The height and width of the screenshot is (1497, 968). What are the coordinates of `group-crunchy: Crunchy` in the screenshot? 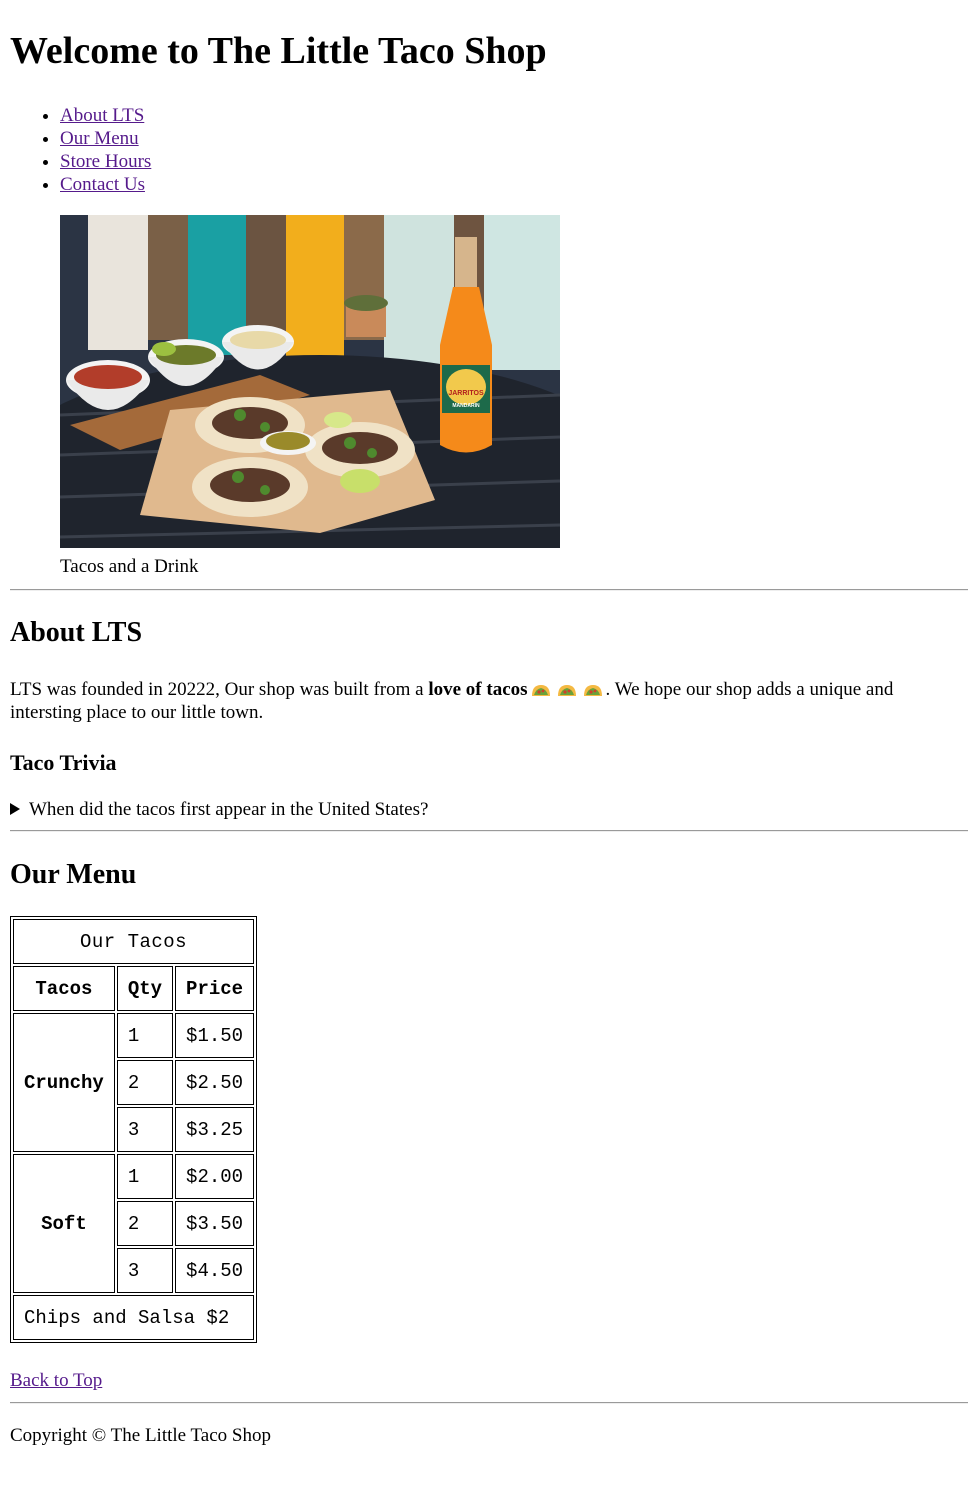 It's located at (64, 1082).